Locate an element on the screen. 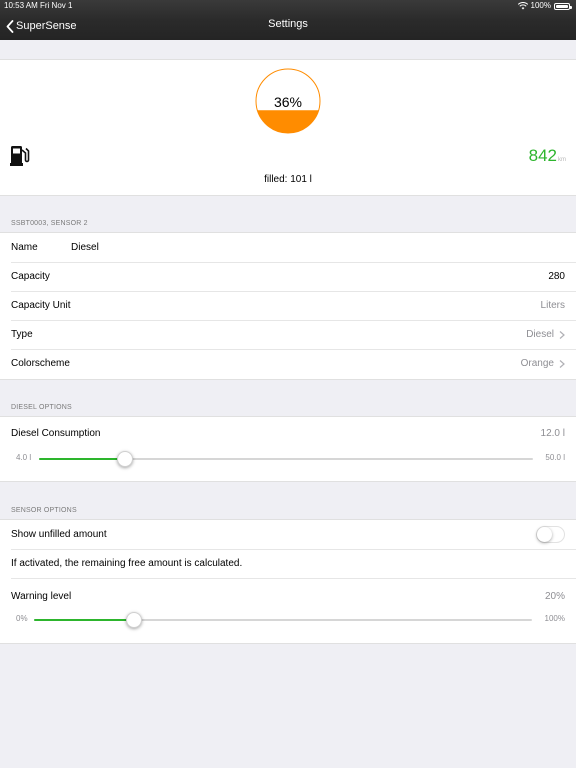 The width and height of the screenshot is (576, 768). sensor-section-header: SSBT0003, SENSOR 2 is located at coordinates (49, 223).